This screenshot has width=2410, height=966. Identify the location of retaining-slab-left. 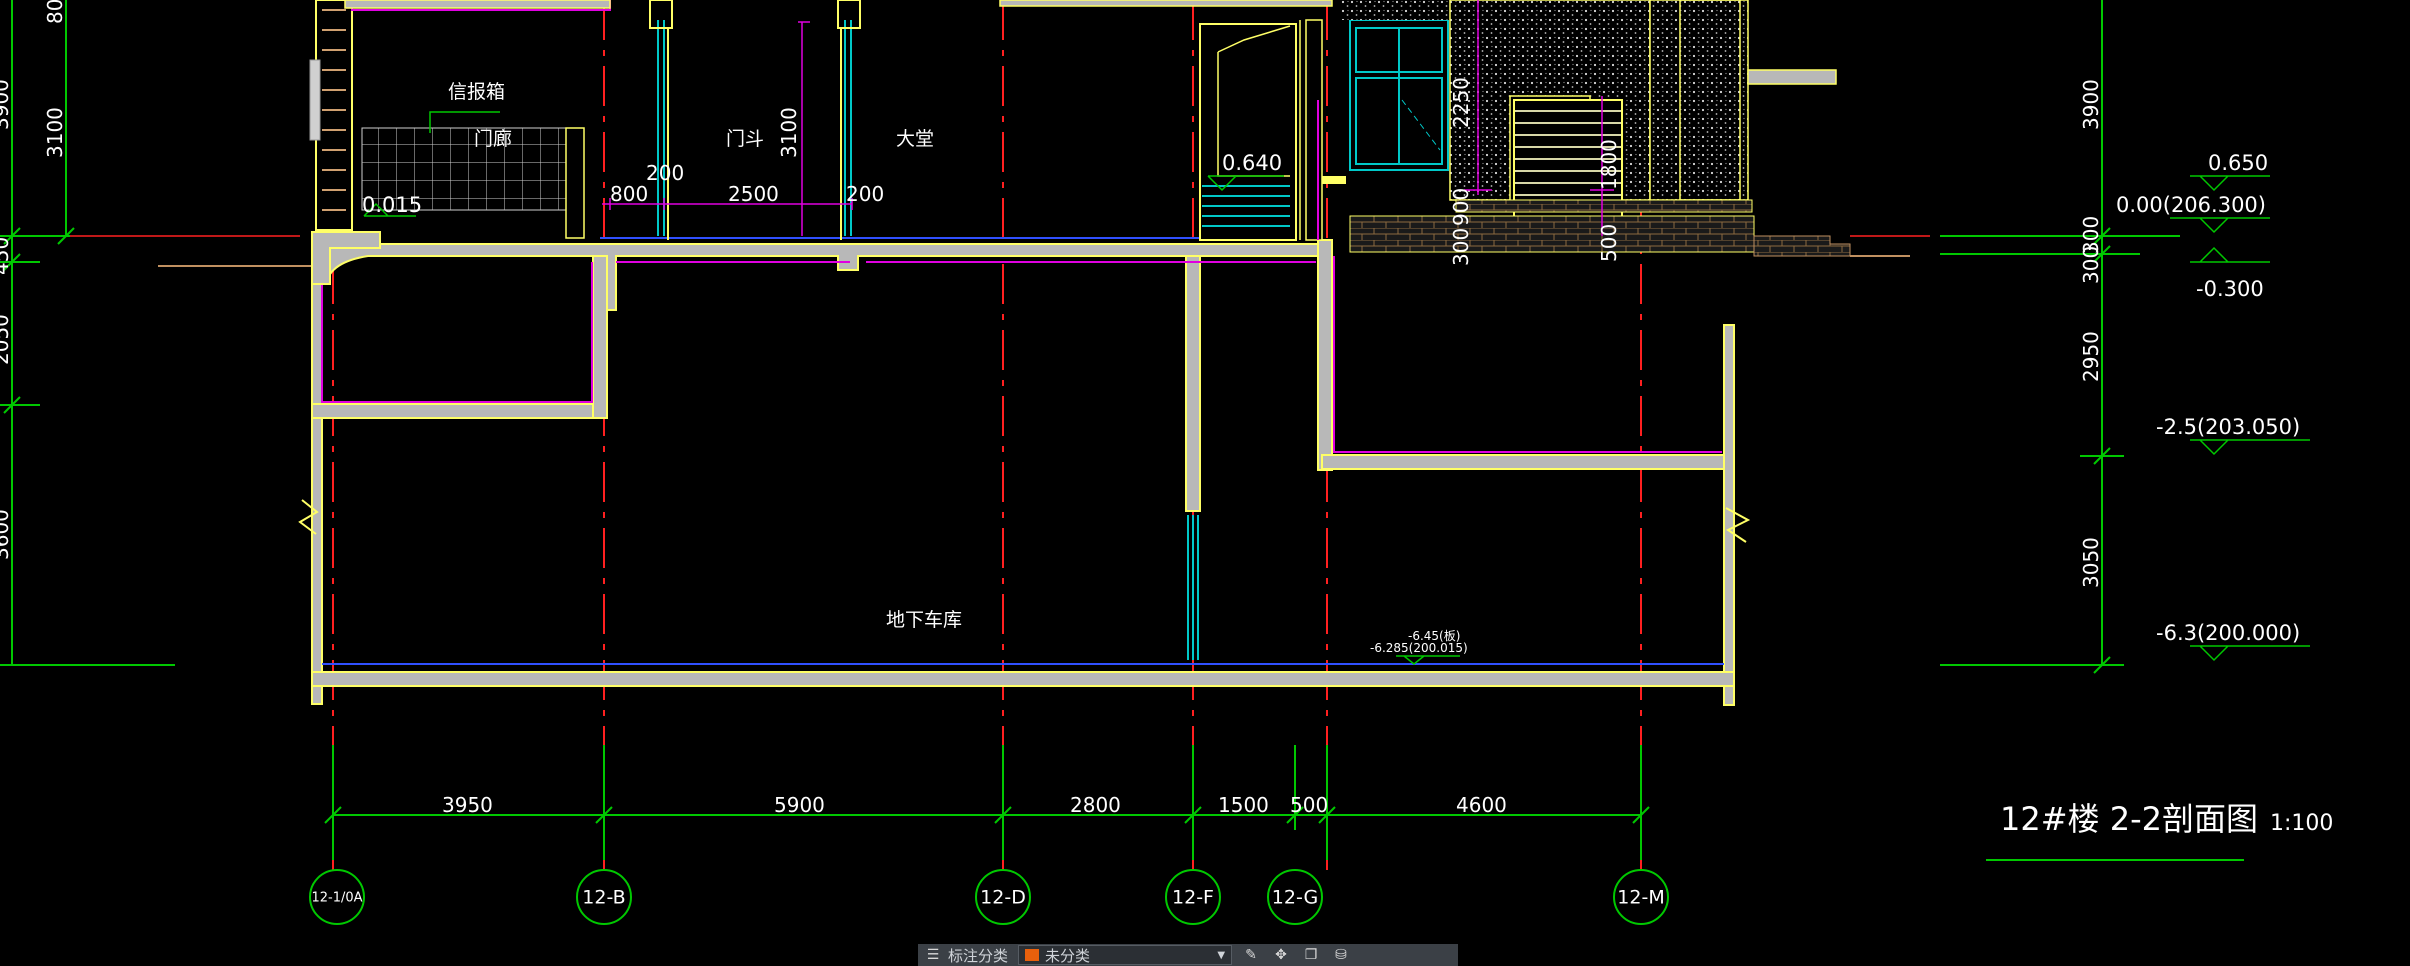
(458, 411).